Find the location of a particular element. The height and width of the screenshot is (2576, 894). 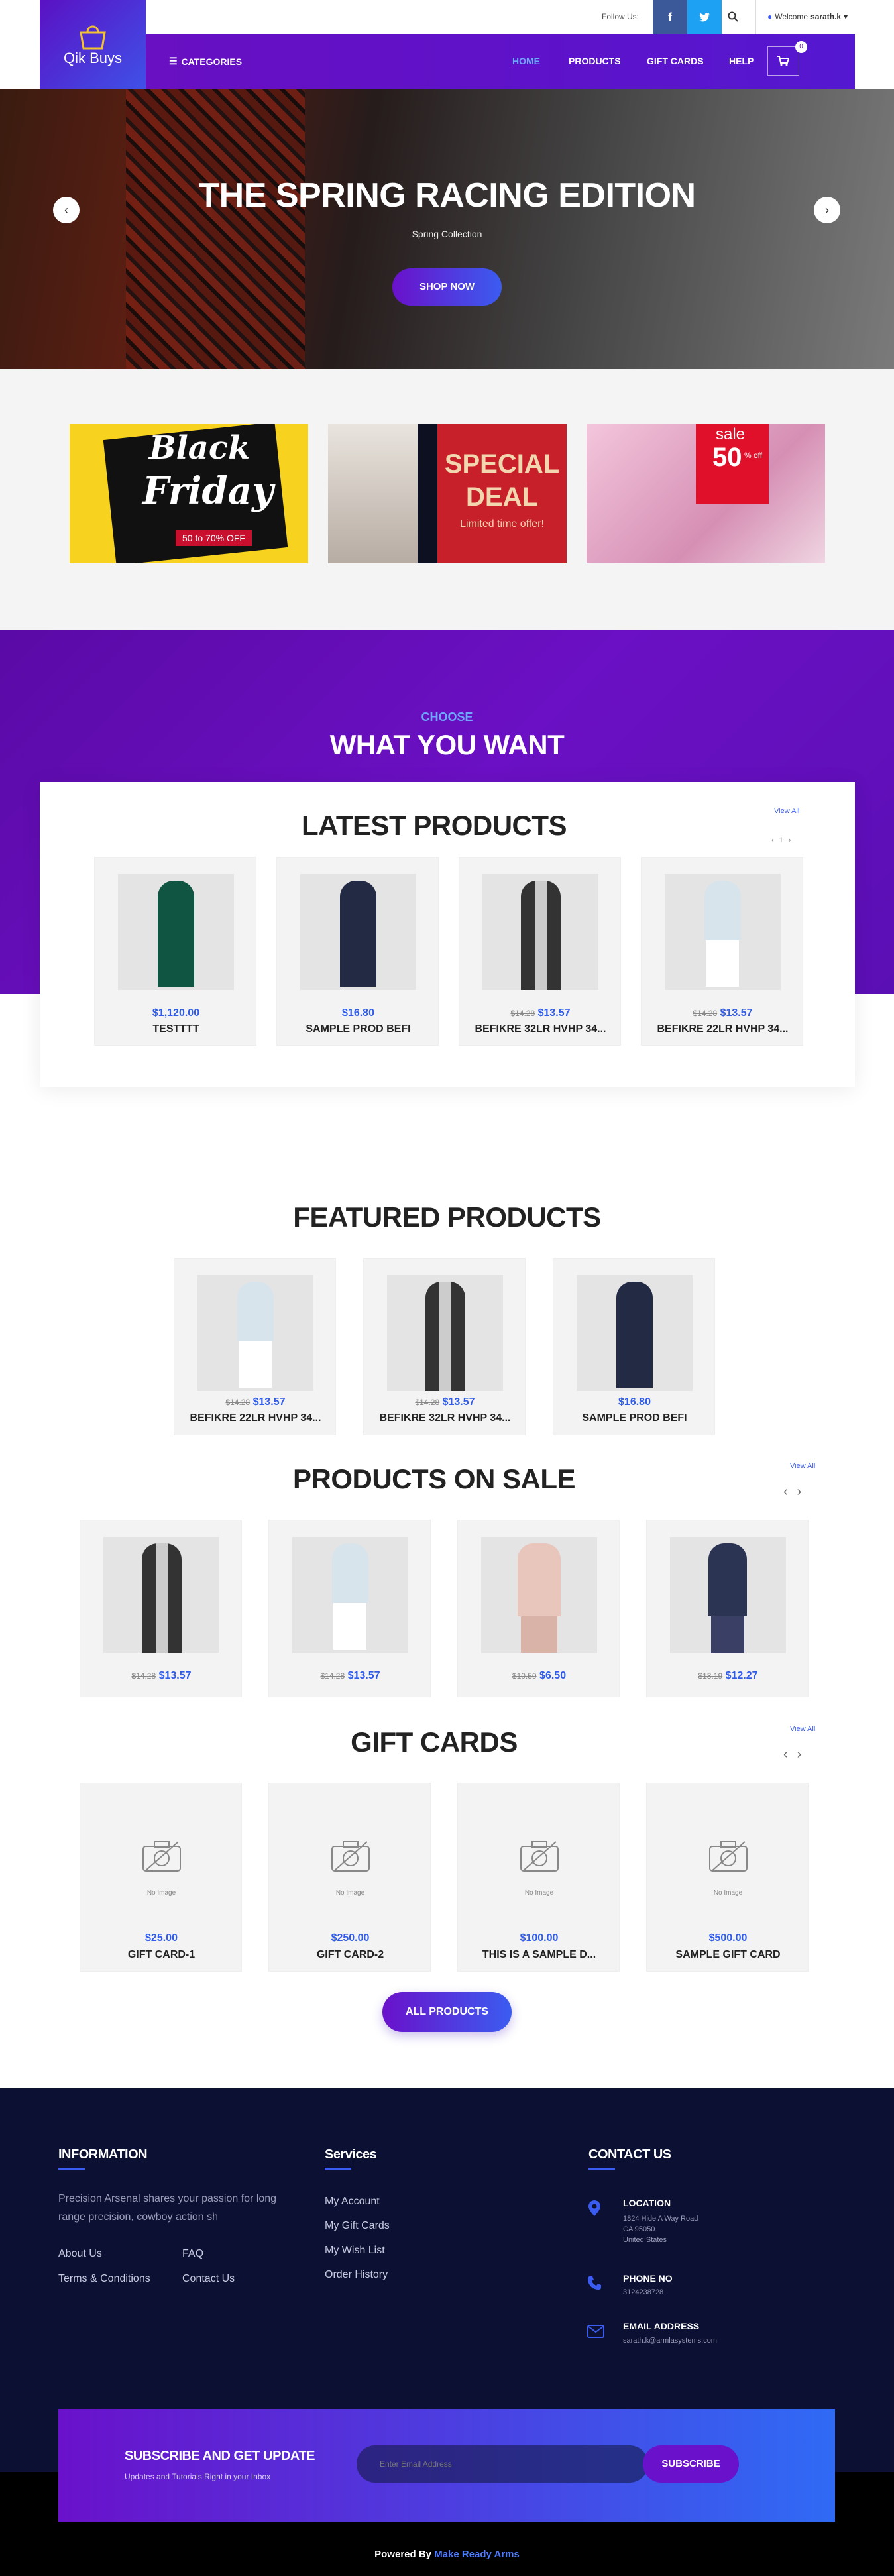

welcome-label: Welcome is located at coordinates (792, 16).